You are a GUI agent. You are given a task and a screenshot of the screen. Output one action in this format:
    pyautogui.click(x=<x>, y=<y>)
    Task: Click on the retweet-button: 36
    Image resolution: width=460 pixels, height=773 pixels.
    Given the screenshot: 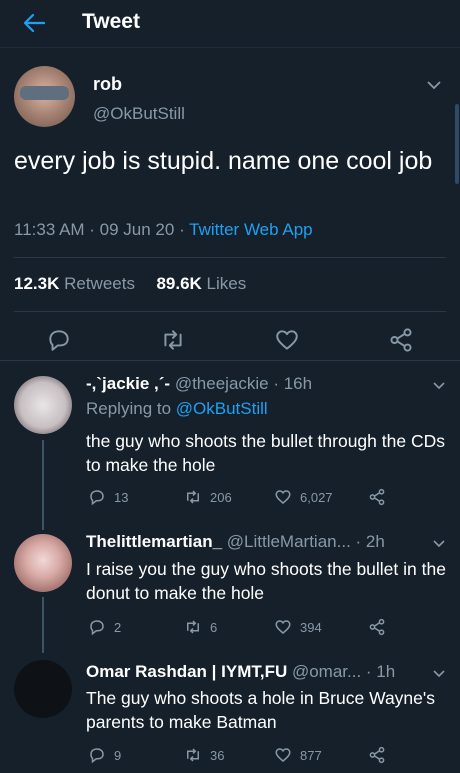 What is the action you would take?
    pyautogui.click(x=204, y=755)
    